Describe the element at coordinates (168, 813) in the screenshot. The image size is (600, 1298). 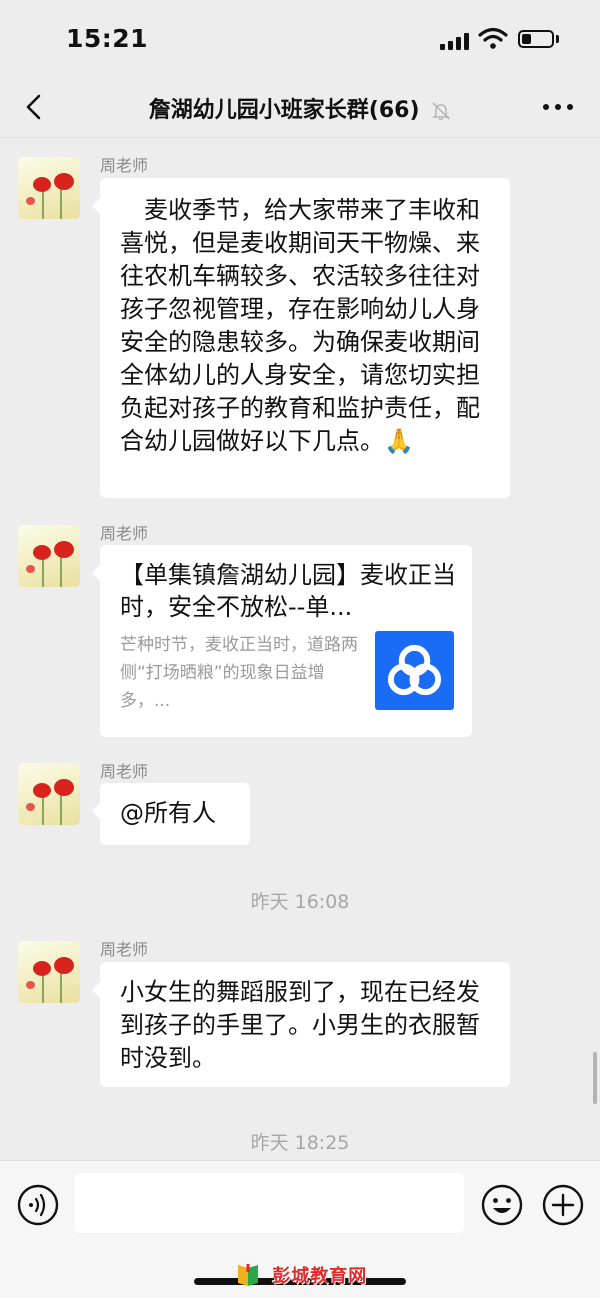
I see `message-text: @所有人` at that location.